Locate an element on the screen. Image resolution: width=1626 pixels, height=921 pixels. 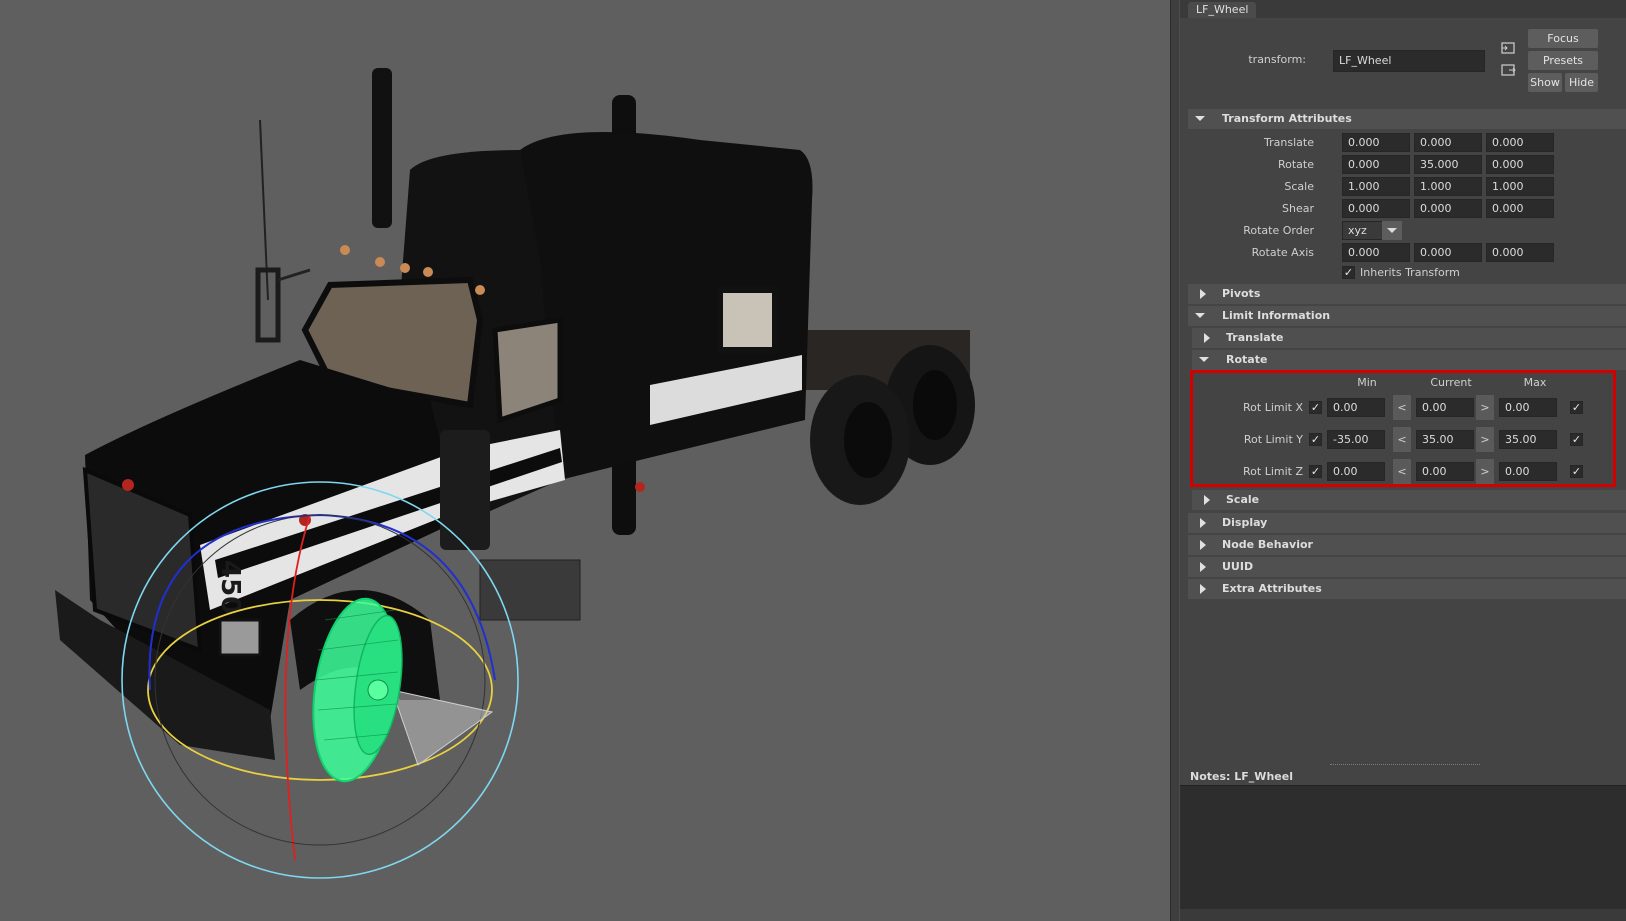
rotate-axis-label: Rotate Axis is located at coordinates (1282, 252).